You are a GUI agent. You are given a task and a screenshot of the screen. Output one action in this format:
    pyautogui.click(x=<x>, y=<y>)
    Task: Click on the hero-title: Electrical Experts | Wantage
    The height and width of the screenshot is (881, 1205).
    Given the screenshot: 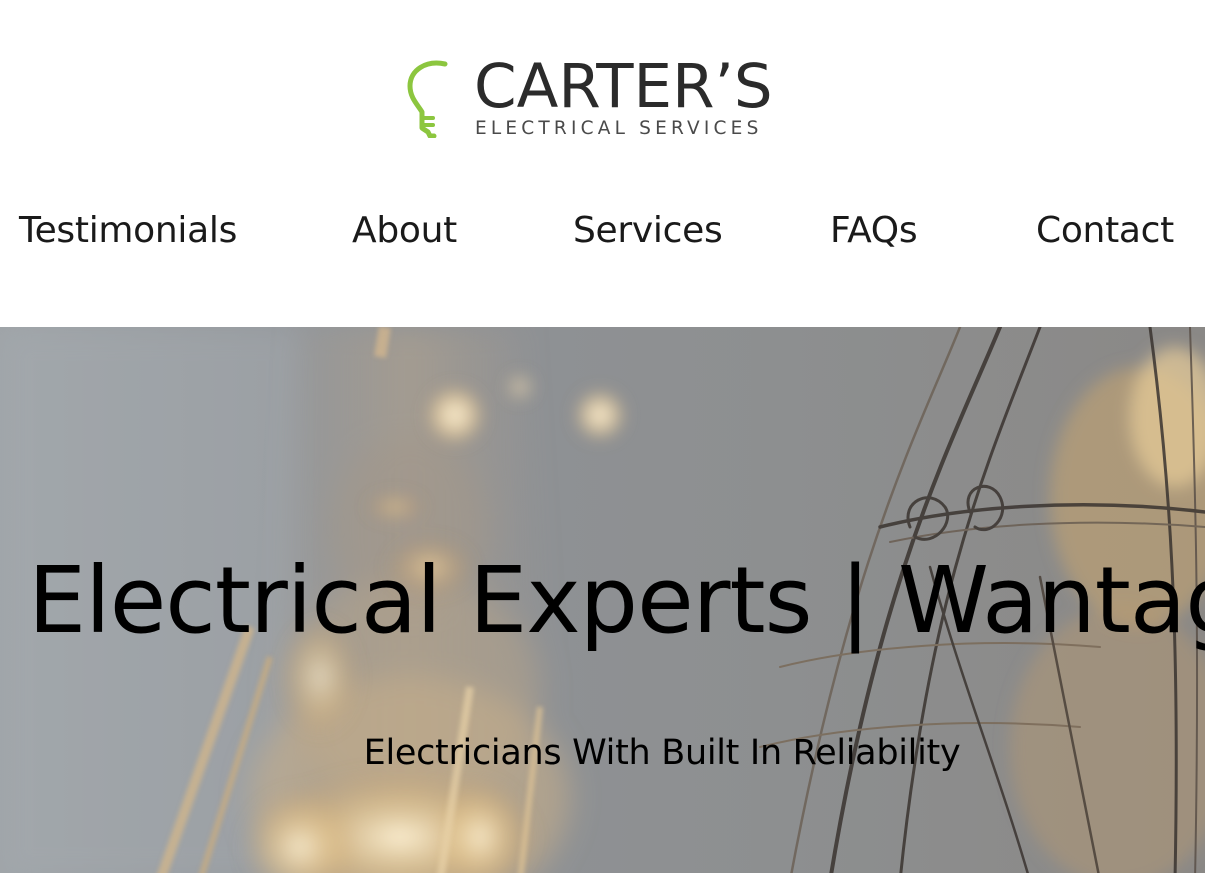 What is the action you would take?
    pyautogui.click(x=616, y=600)
    